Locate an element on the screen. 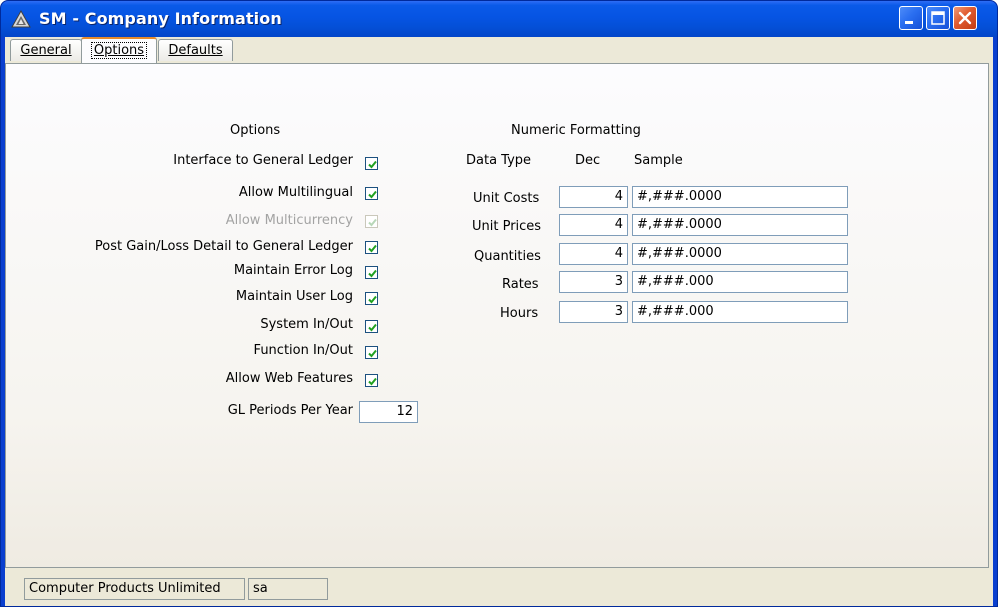 This screenshot has width=998, height=607. gl-periods-input: 12 is located at coordinates (388, 412).